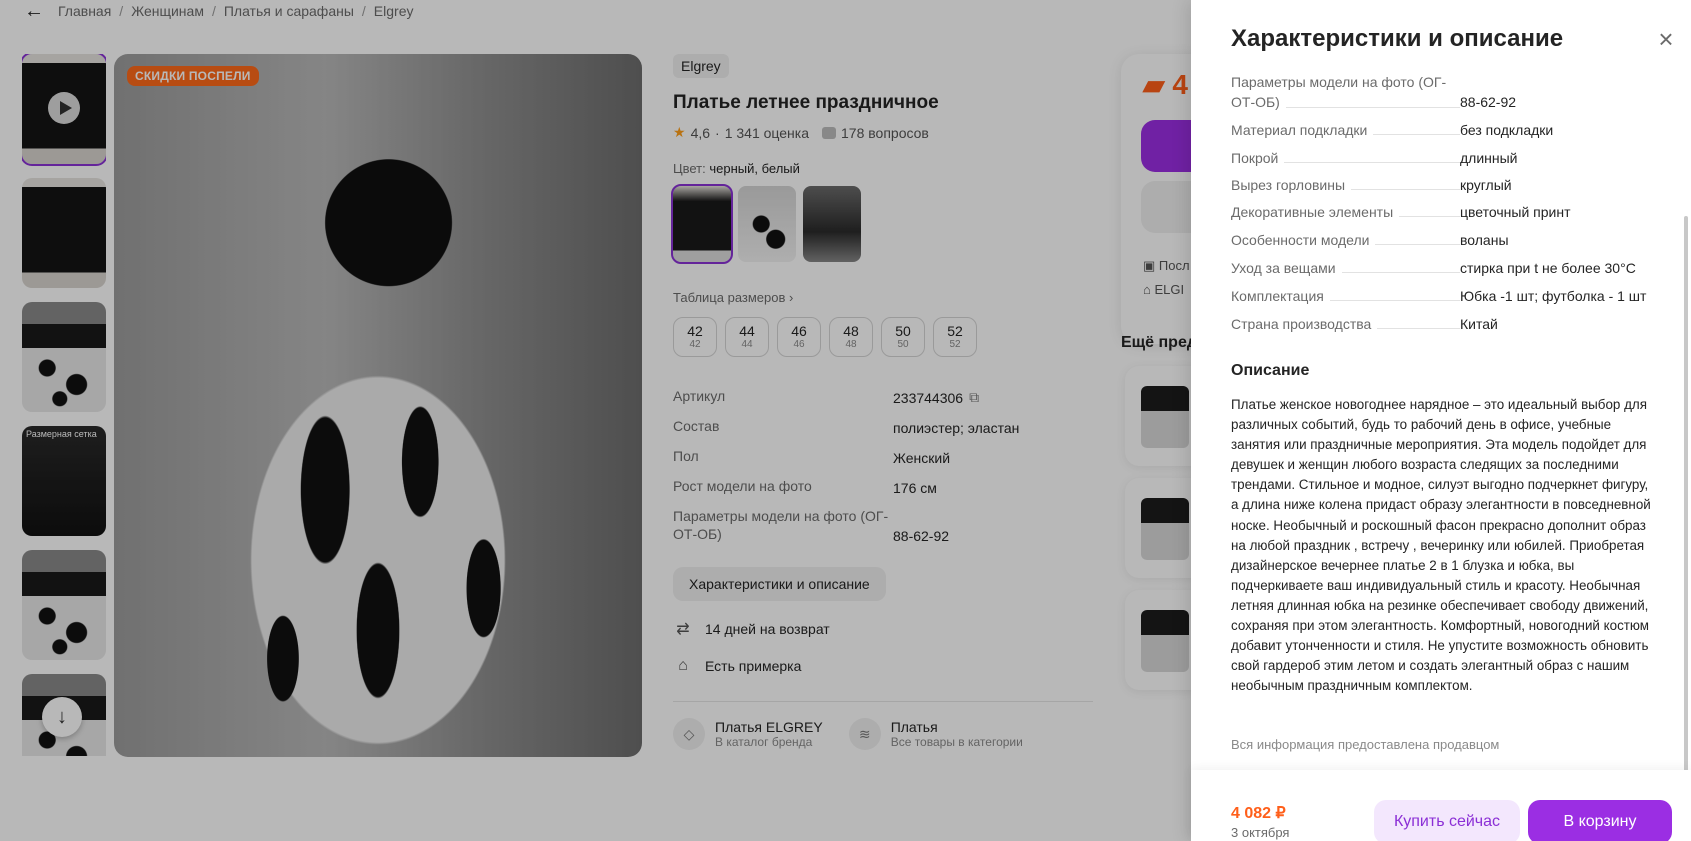 Image resolution: width=1691 pixels, height=841 pixels. I want to click on close-icon: ×, so click(1666, 39).